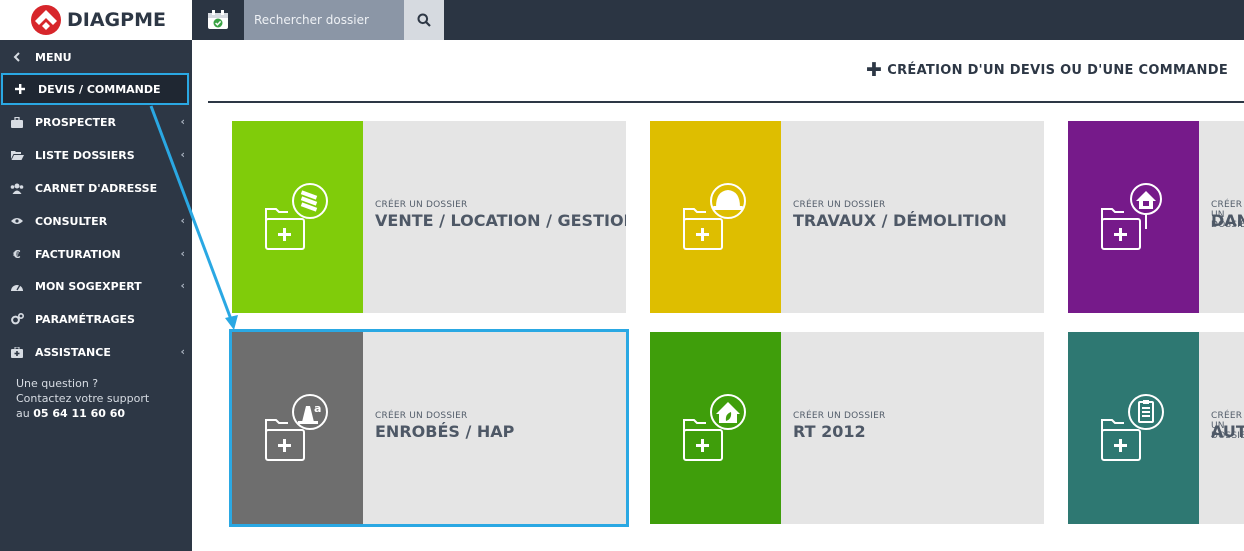  I want to click on support-prefix: au, so click(23, 413).